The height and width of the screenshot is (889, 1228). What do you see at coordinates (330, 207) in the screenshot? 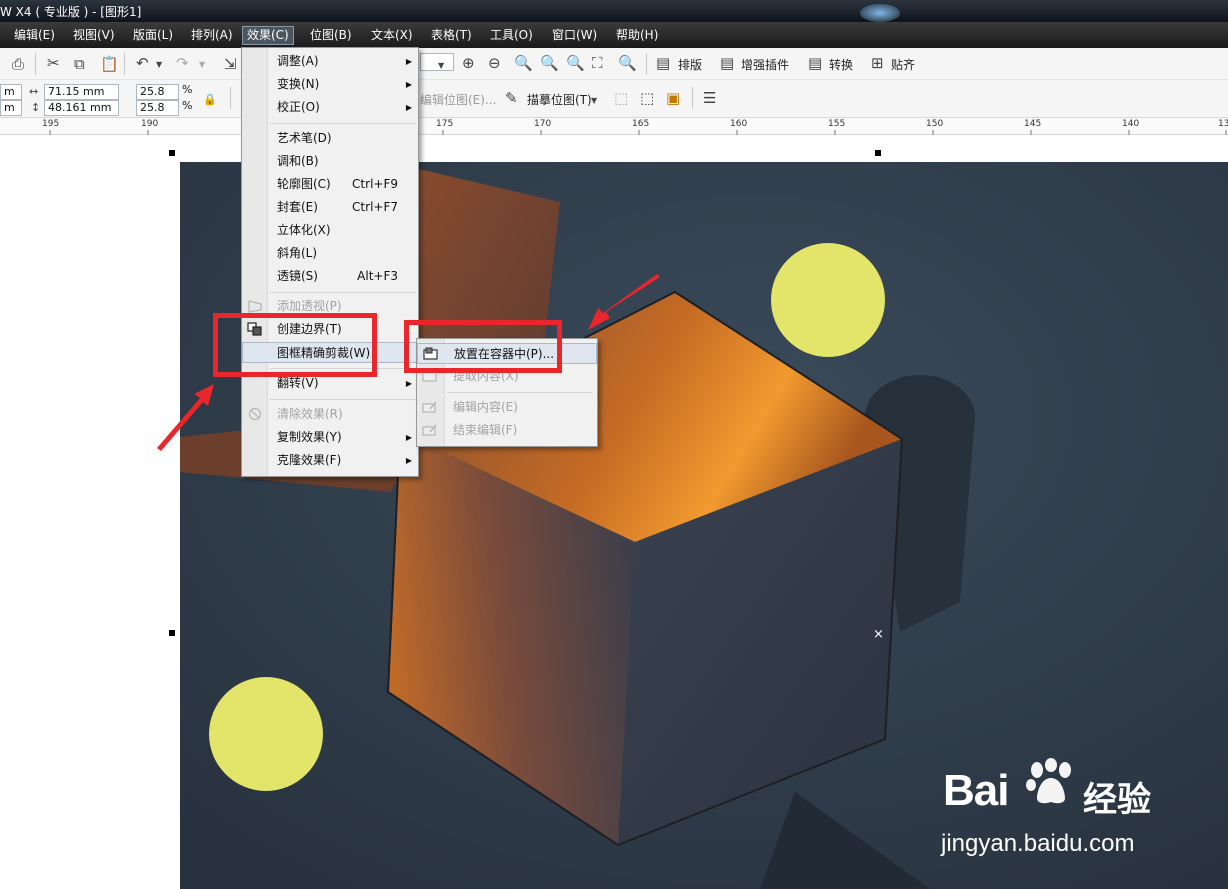
I see `menu-item-envelope: 封套(E) Ctrl+F7` at bounding box center [330, 207].